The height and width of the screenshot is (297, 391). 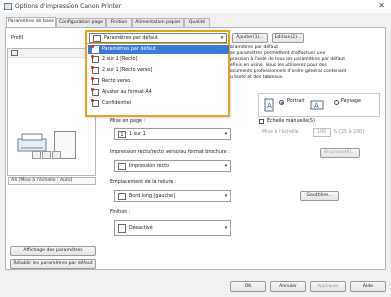 What do you see at coordinates (95, 70) in the screenshot?
I see `two-up-duplex-icon` at bounding box center [95, 70].